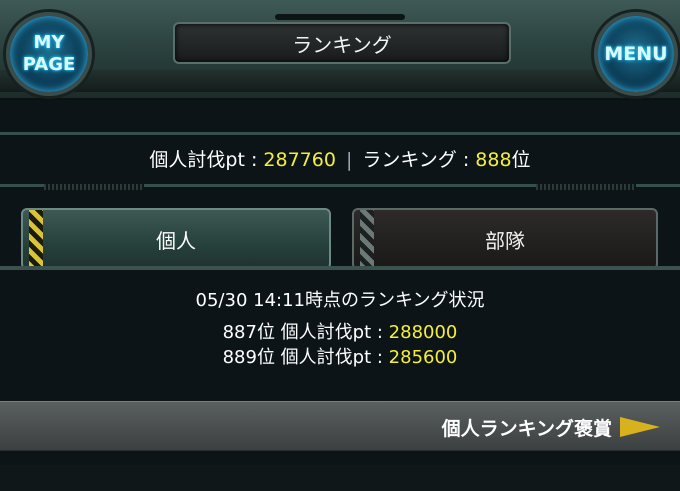  What do you see at coordinates (340, 426) in the screenshot?
I see `ranking-reward-button: 個人ランキング褒賞` at bounding box center [340, 426].